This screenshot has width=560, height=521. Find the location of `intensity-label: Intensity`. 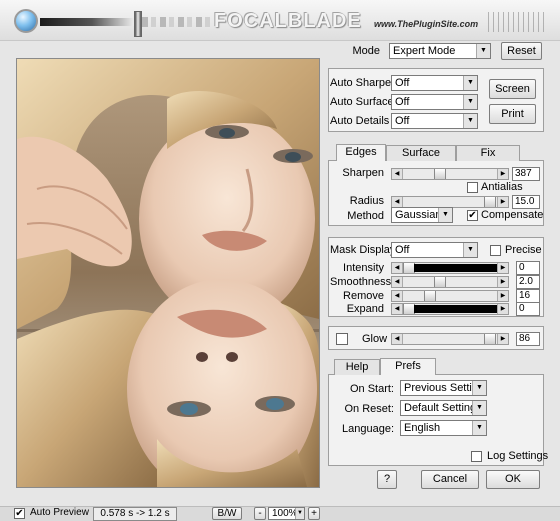

intensity-label: Intensity is located at coordinates (363, 268).